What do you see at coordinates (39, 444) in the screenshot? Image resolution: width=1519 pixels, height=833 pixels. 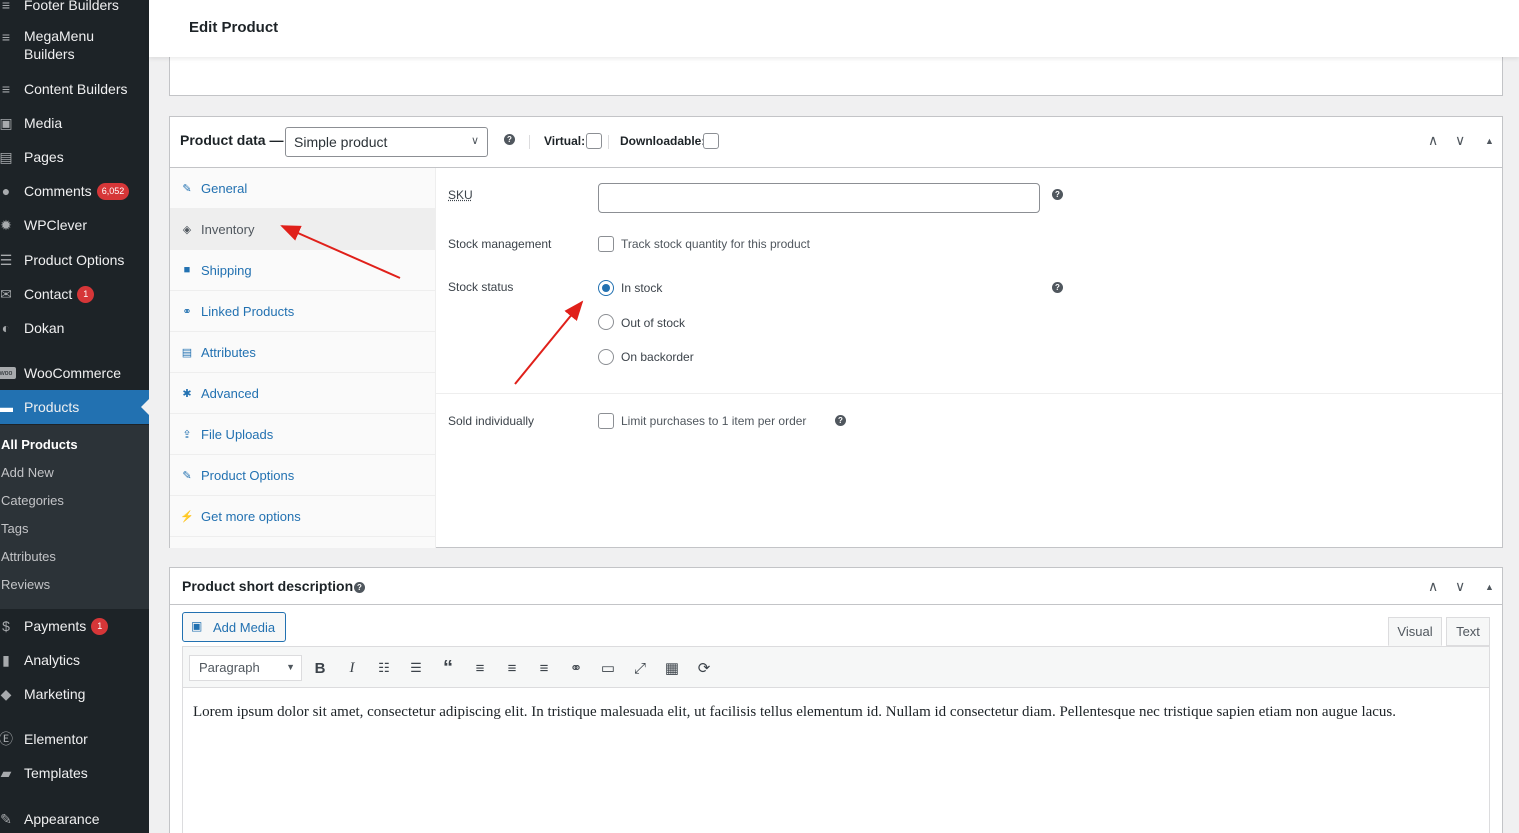 I see `submenu-all-products: All Products` at bounding box center [39, 444].